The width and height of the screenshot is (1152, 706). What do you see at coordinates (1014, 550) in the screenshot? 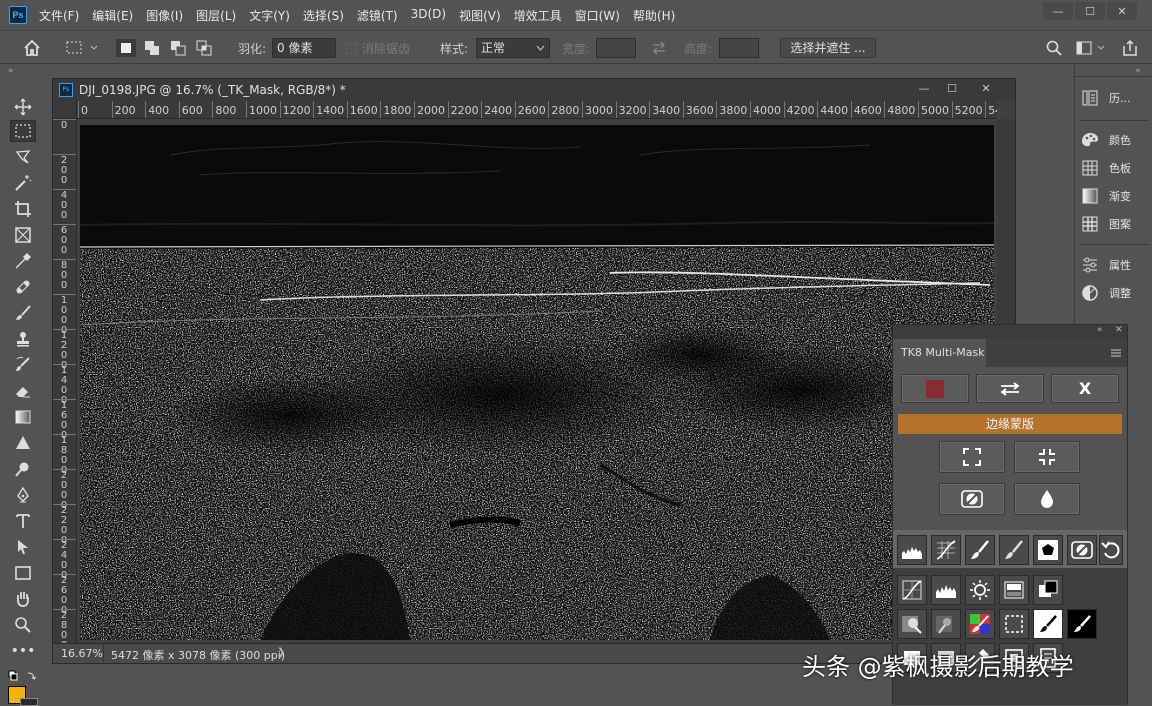
I see `tk8-soft-brush-button` at bounding box center [1014, 550].